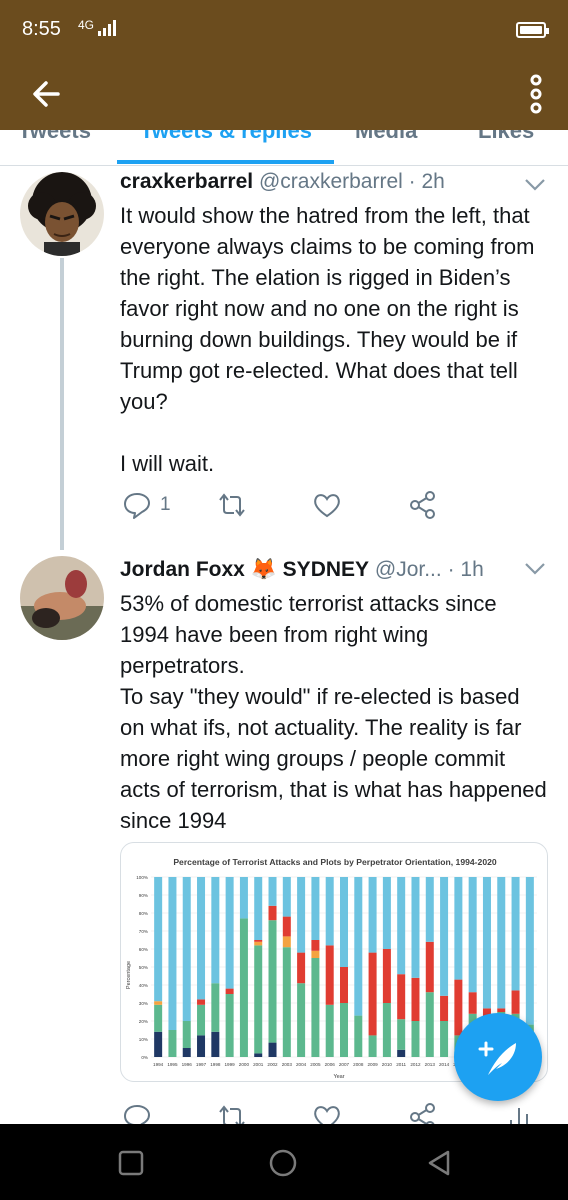 The height and width of the screenshot is (1200, 568). Describe the element at coordinates (143, 949) in the screenshot. I see `y-tick-label: 60%` at that location.